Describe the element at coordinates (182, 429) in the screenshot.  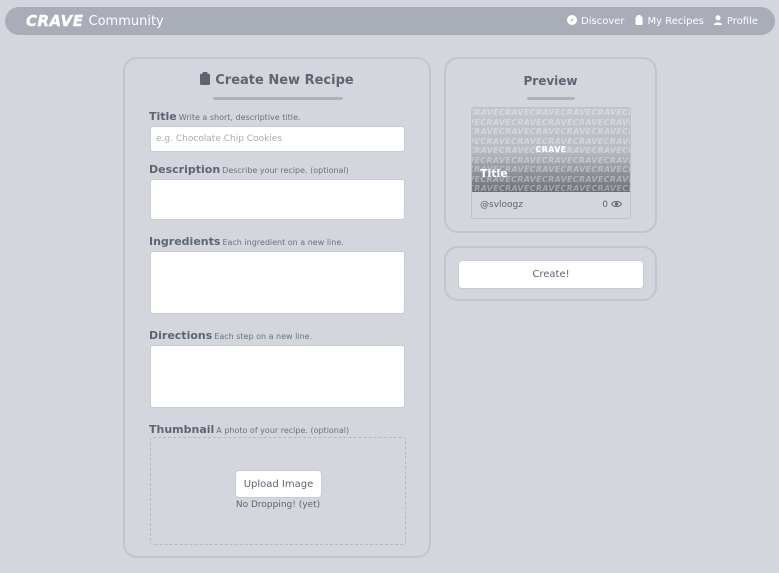
I see `thumbnail-label-text: Thumbnail` at that location.